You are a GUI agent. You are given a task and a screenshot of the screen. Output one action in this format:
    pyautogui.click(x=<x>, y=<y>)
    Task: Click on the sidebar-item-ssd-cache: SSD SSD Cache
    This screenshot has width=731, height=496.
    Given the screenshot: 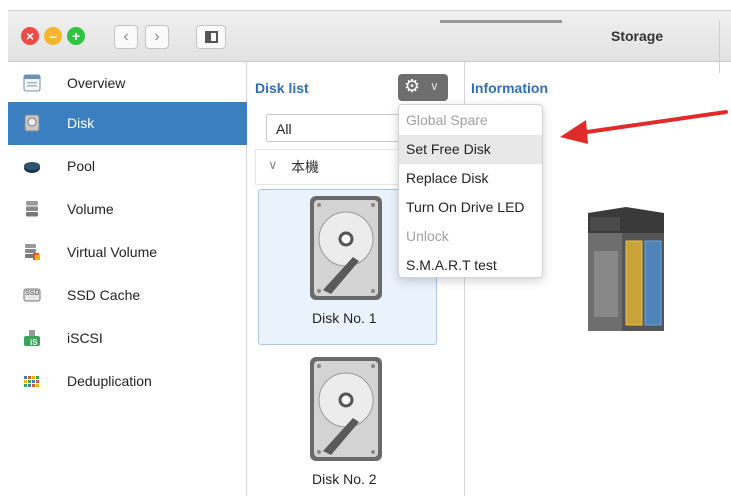 What is the action you would take?
    pyautogui.click(x=127, y=295)
    